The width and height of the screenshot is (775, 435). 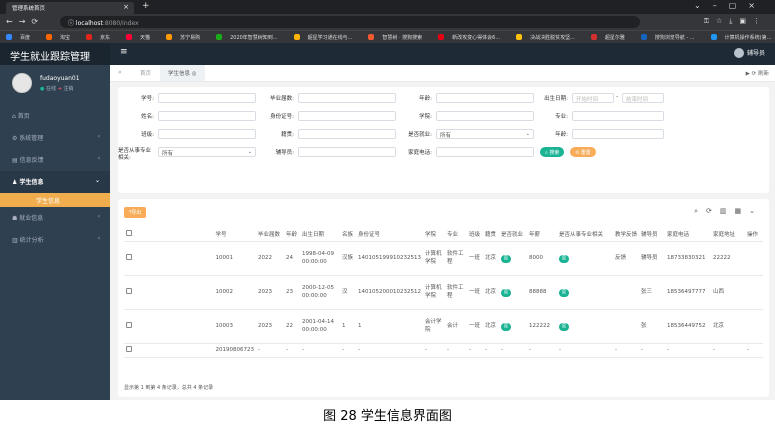 What do you see at coordinates (62, 37) in the screenshot?
I see `bookmark-item: 淘宝` at bounding box center [62, 37].